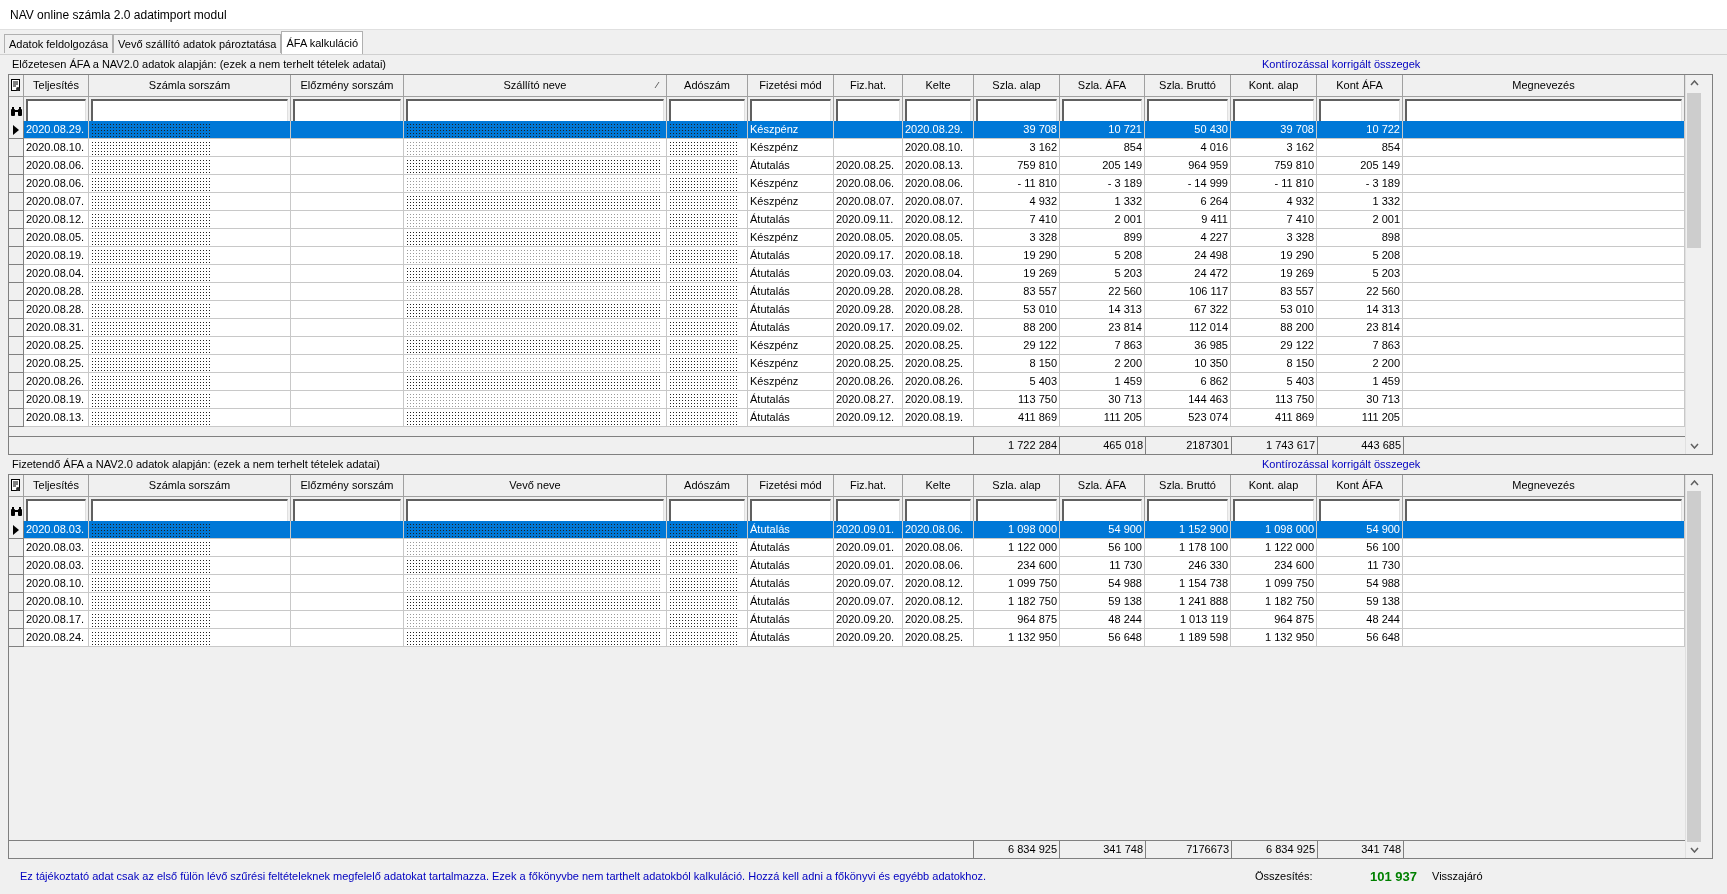 The width and height of the screenshot is (1727, 894). Describe the element at coordinates (847, 274) in the screenshot. I see `table-row: 2020.08.04. Átutalás 2020.09.03. 2020.08.04. 19 269 5 203 24 472 19 269 5 203` at that location.